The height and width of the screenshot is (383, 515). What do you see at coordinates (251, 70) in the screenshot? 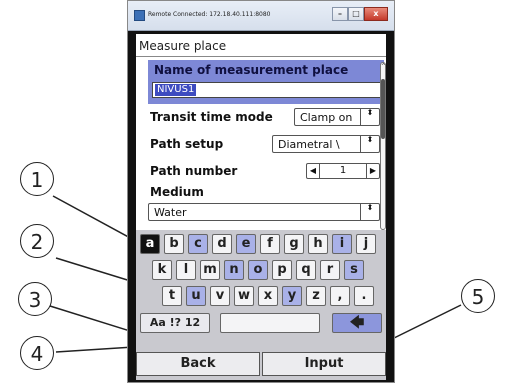
I see `name-field-label: Name of measurement place` at bounding box center [251, 70].